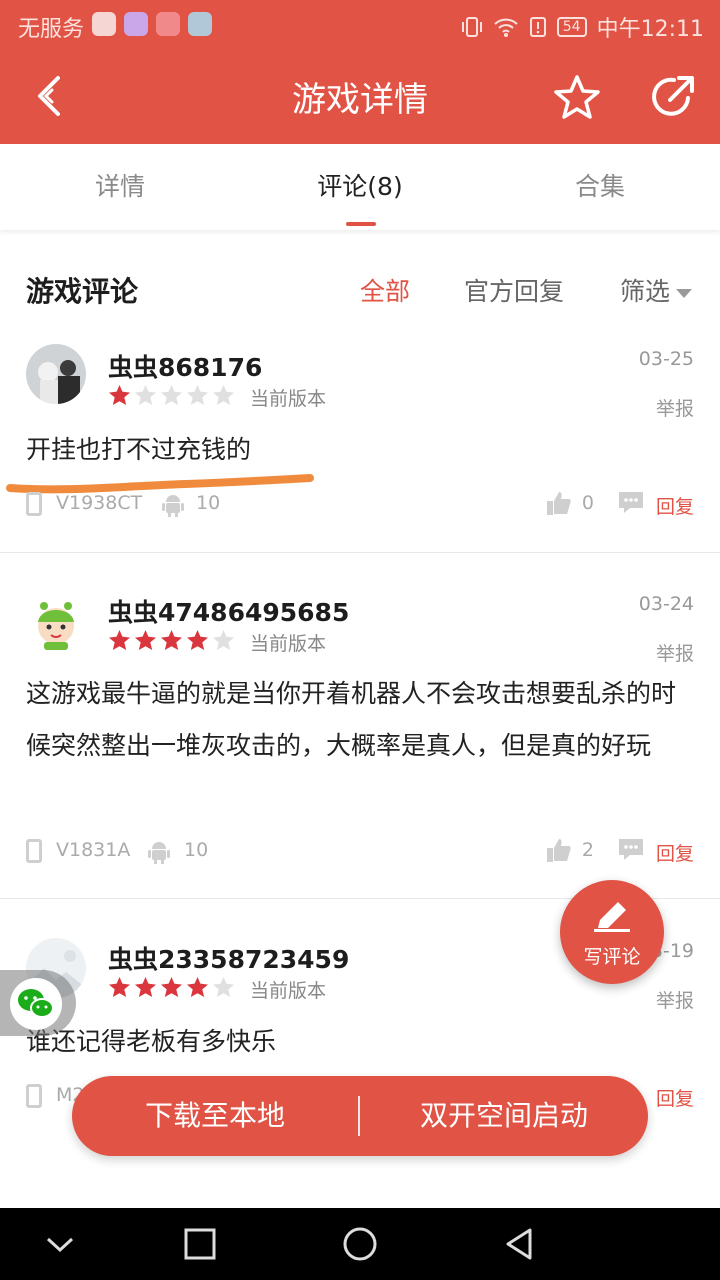  I want to click on status-bar: 无服务 54 中午12:11, so click(360, 25).